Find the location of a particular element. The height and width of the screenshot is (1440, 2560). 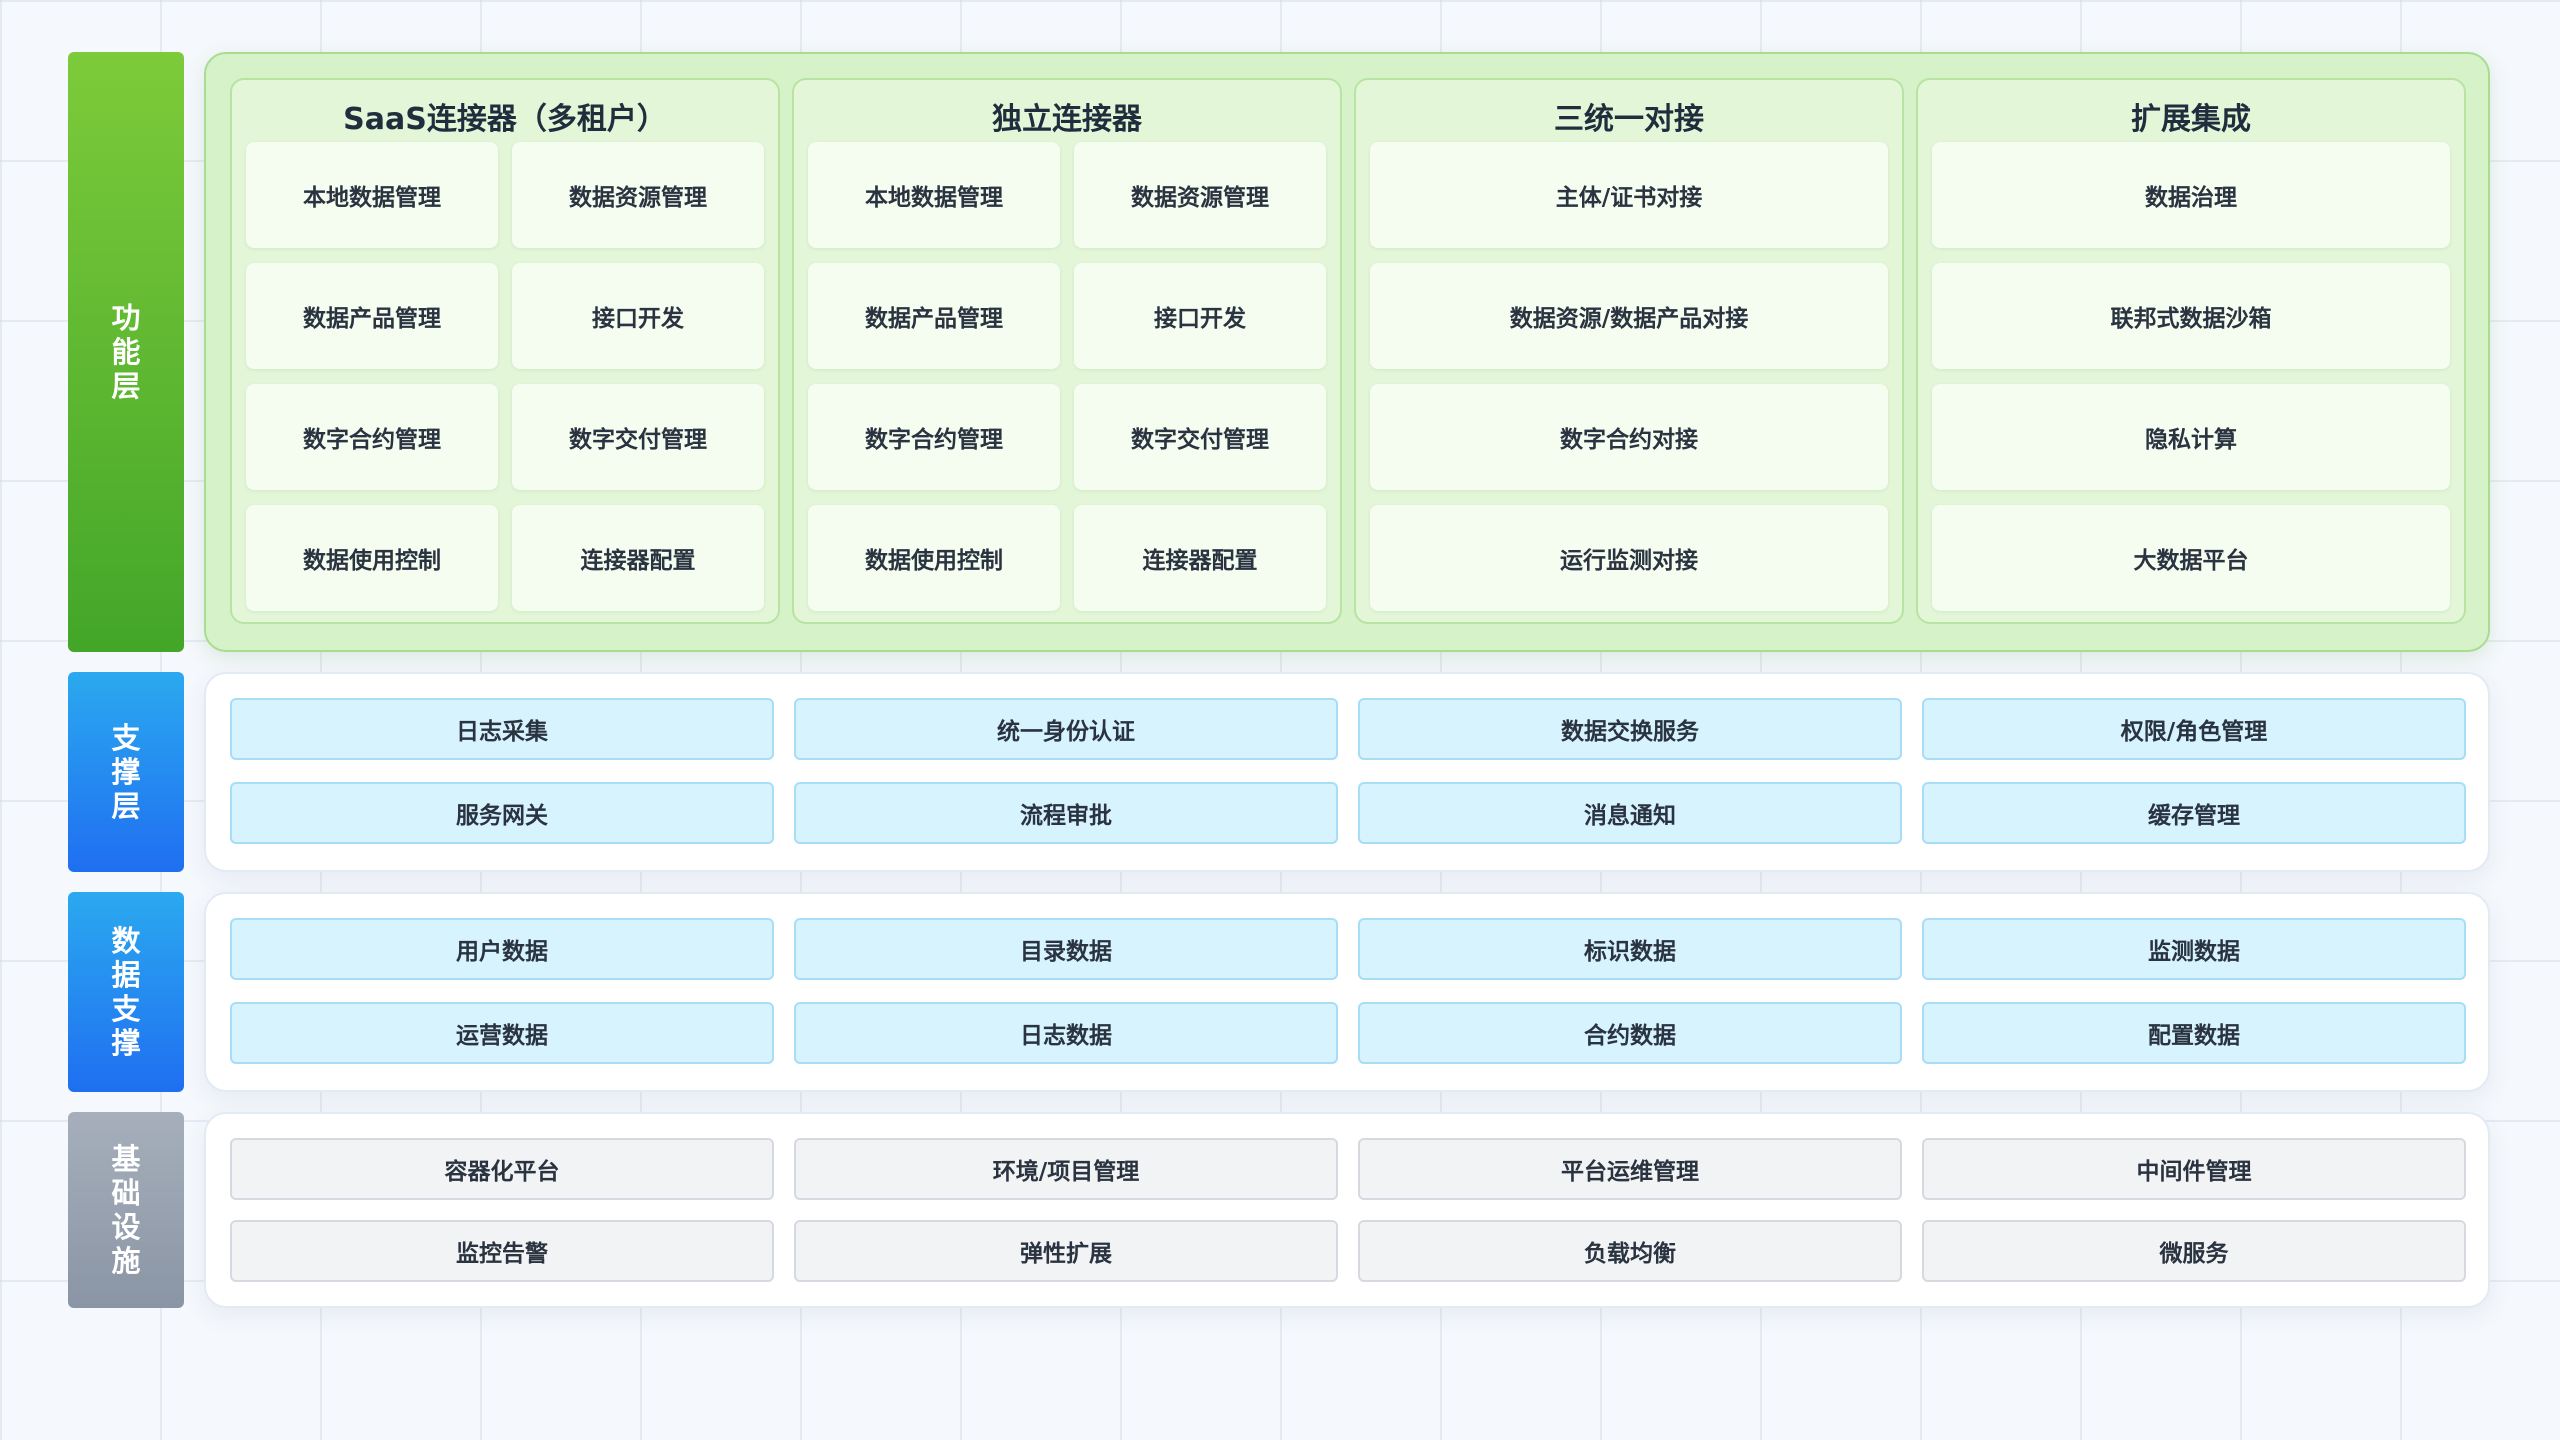

support-module: 日志采集 is located at coordinates (502, 729).